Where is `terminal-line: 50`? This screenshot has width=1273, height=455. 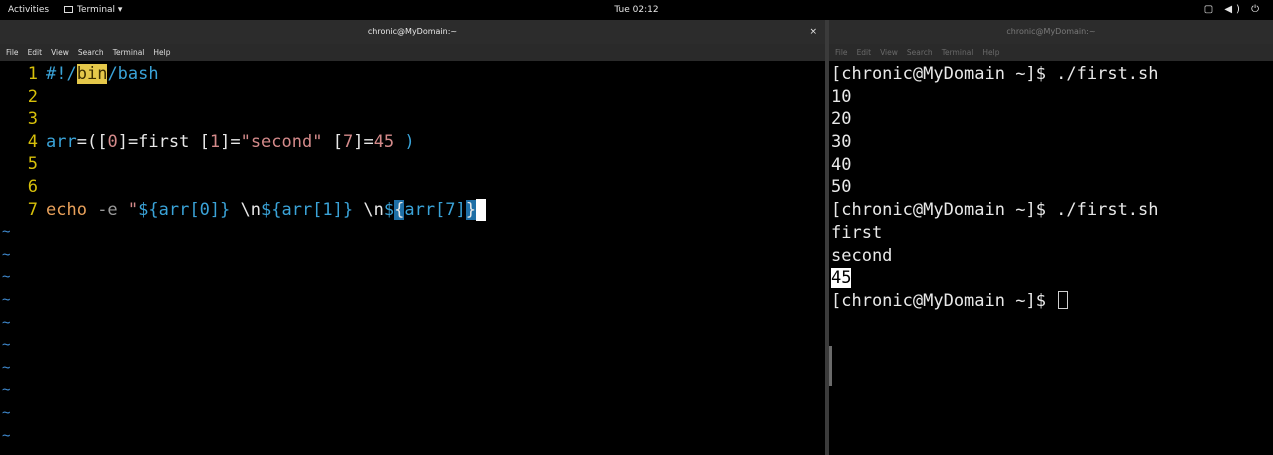 terminal-line: 50 is located at coordinates (995, 187).